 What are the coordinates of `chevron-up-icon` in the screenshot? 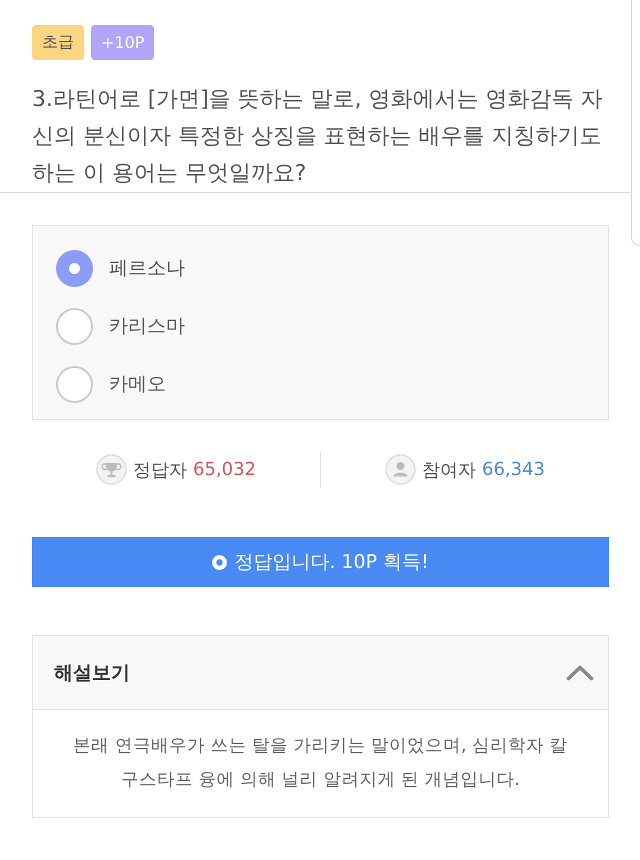 It's located at (580, 672).